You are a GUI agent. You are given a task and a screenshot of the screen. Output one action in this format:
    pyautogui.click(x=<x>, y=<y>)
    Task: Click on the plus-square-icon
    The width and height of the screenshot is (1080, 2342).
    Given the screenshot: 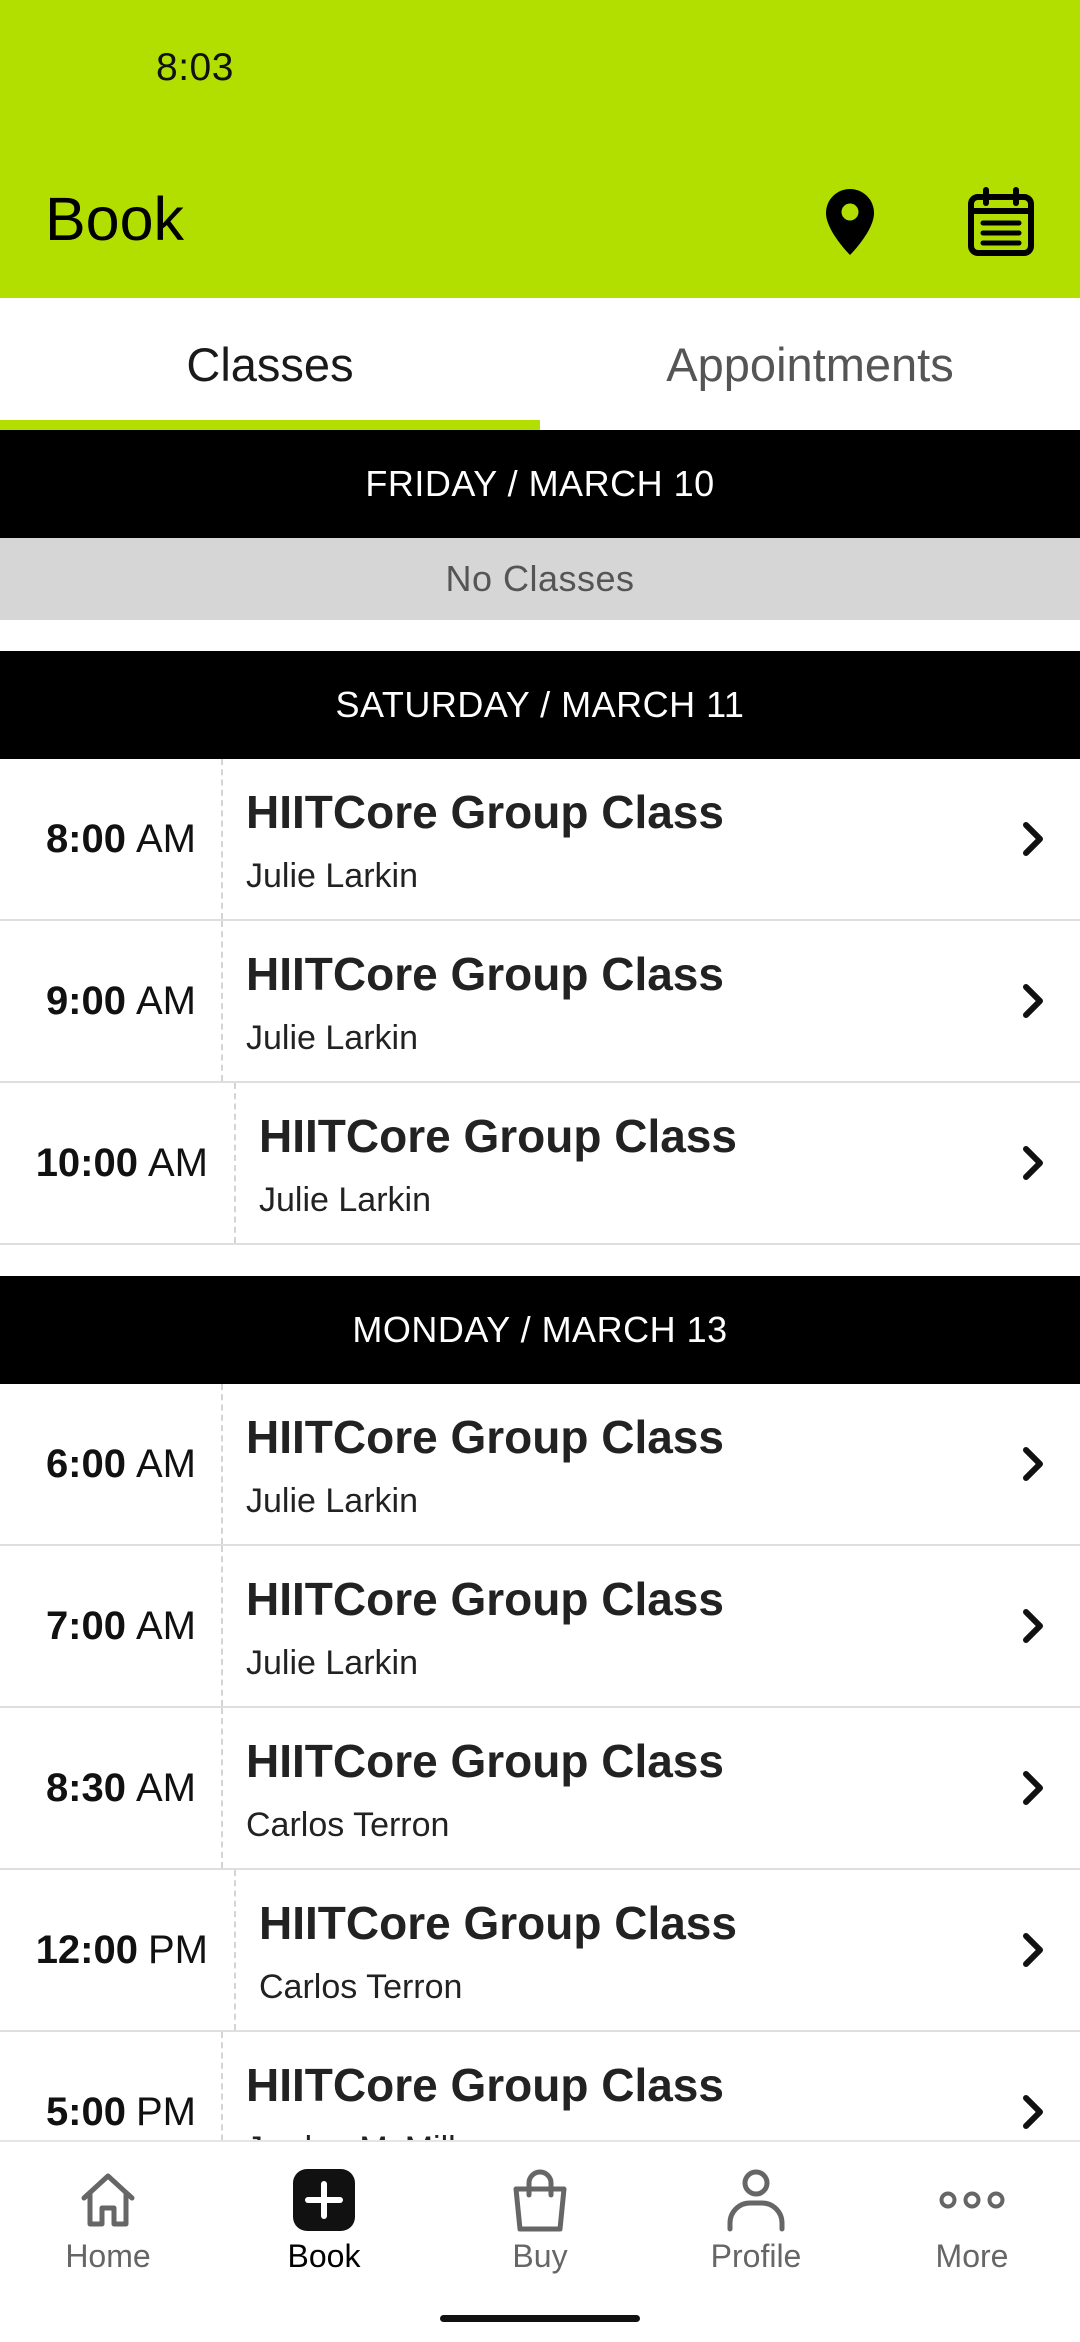 What is the action you would take?
    pyautogui.click(x=324, y=2200)
    